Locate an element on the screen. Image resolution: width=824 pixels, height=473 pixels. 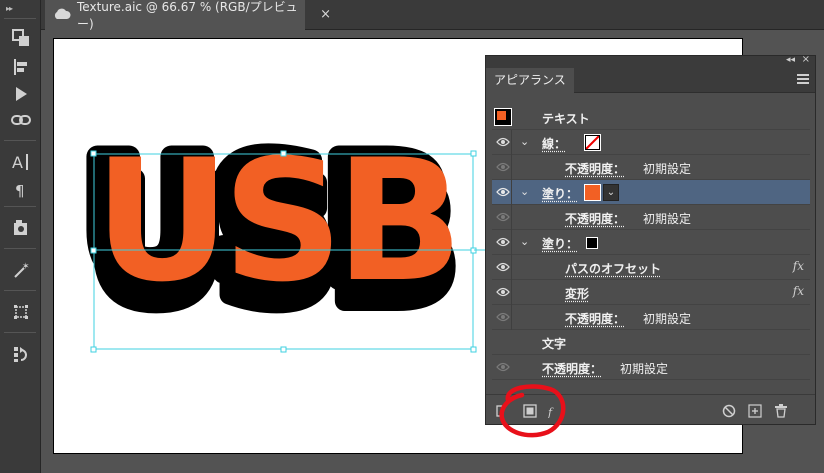
panel-footer: f is located at coordinates (650, 409).